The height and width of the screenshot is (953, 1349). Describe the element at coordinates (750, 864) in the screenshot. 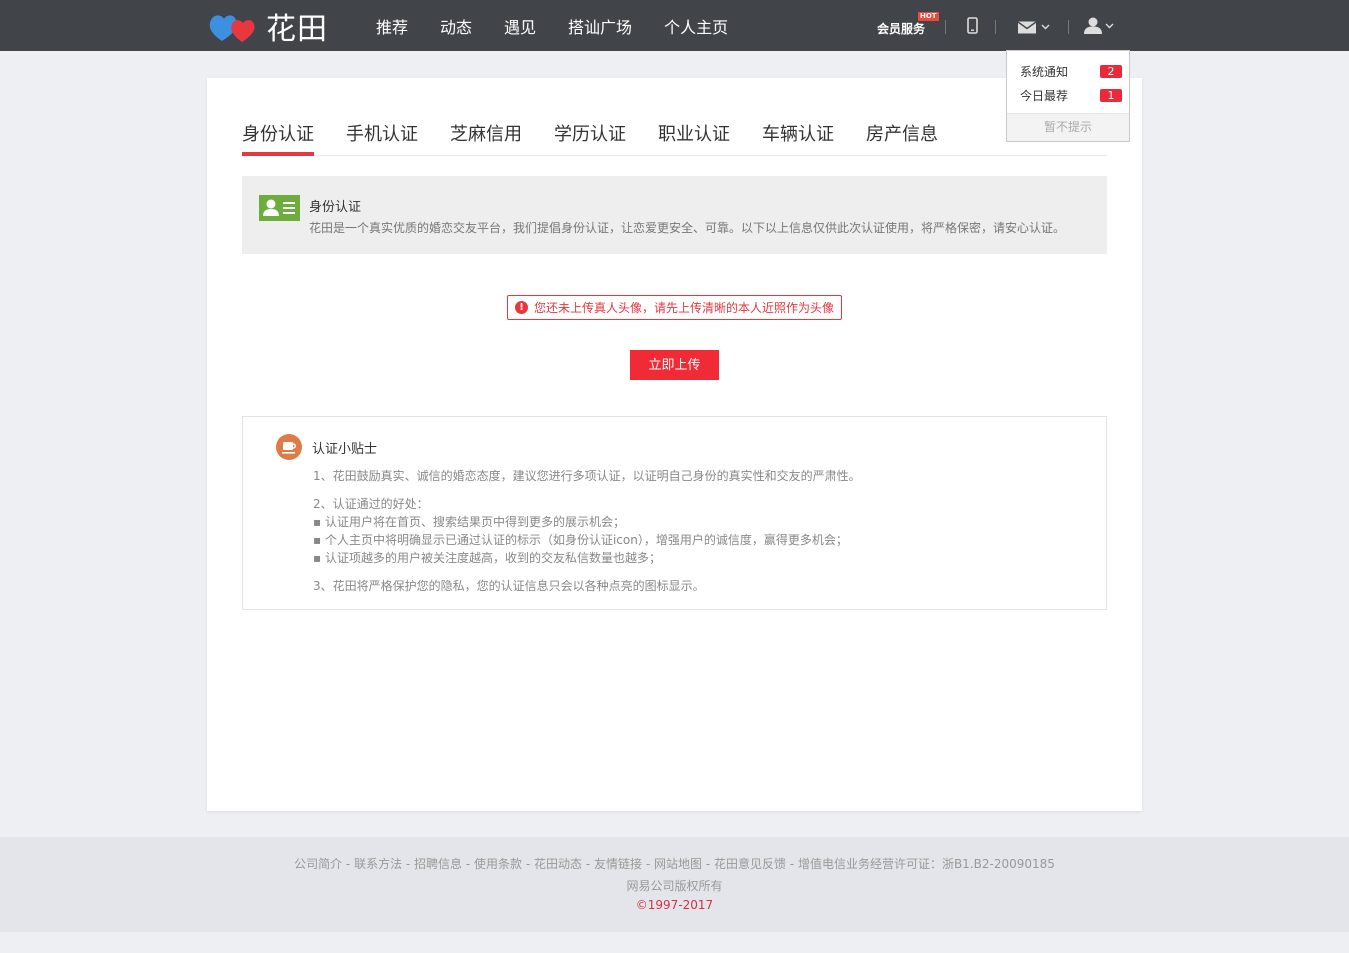

I see `footer-link-feedback: 花田意见反馈` at that location.